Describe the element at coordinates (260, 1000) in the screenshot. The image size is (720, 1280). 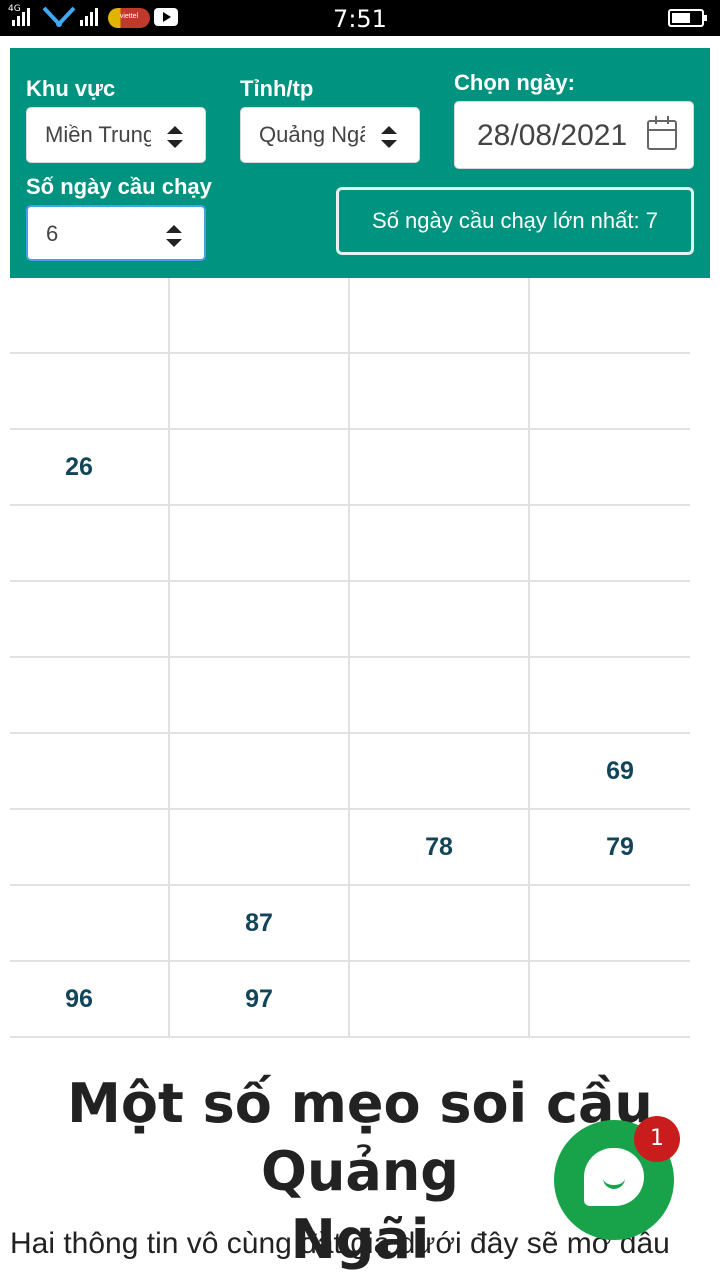
I see `grid-cell: 97` at that location.